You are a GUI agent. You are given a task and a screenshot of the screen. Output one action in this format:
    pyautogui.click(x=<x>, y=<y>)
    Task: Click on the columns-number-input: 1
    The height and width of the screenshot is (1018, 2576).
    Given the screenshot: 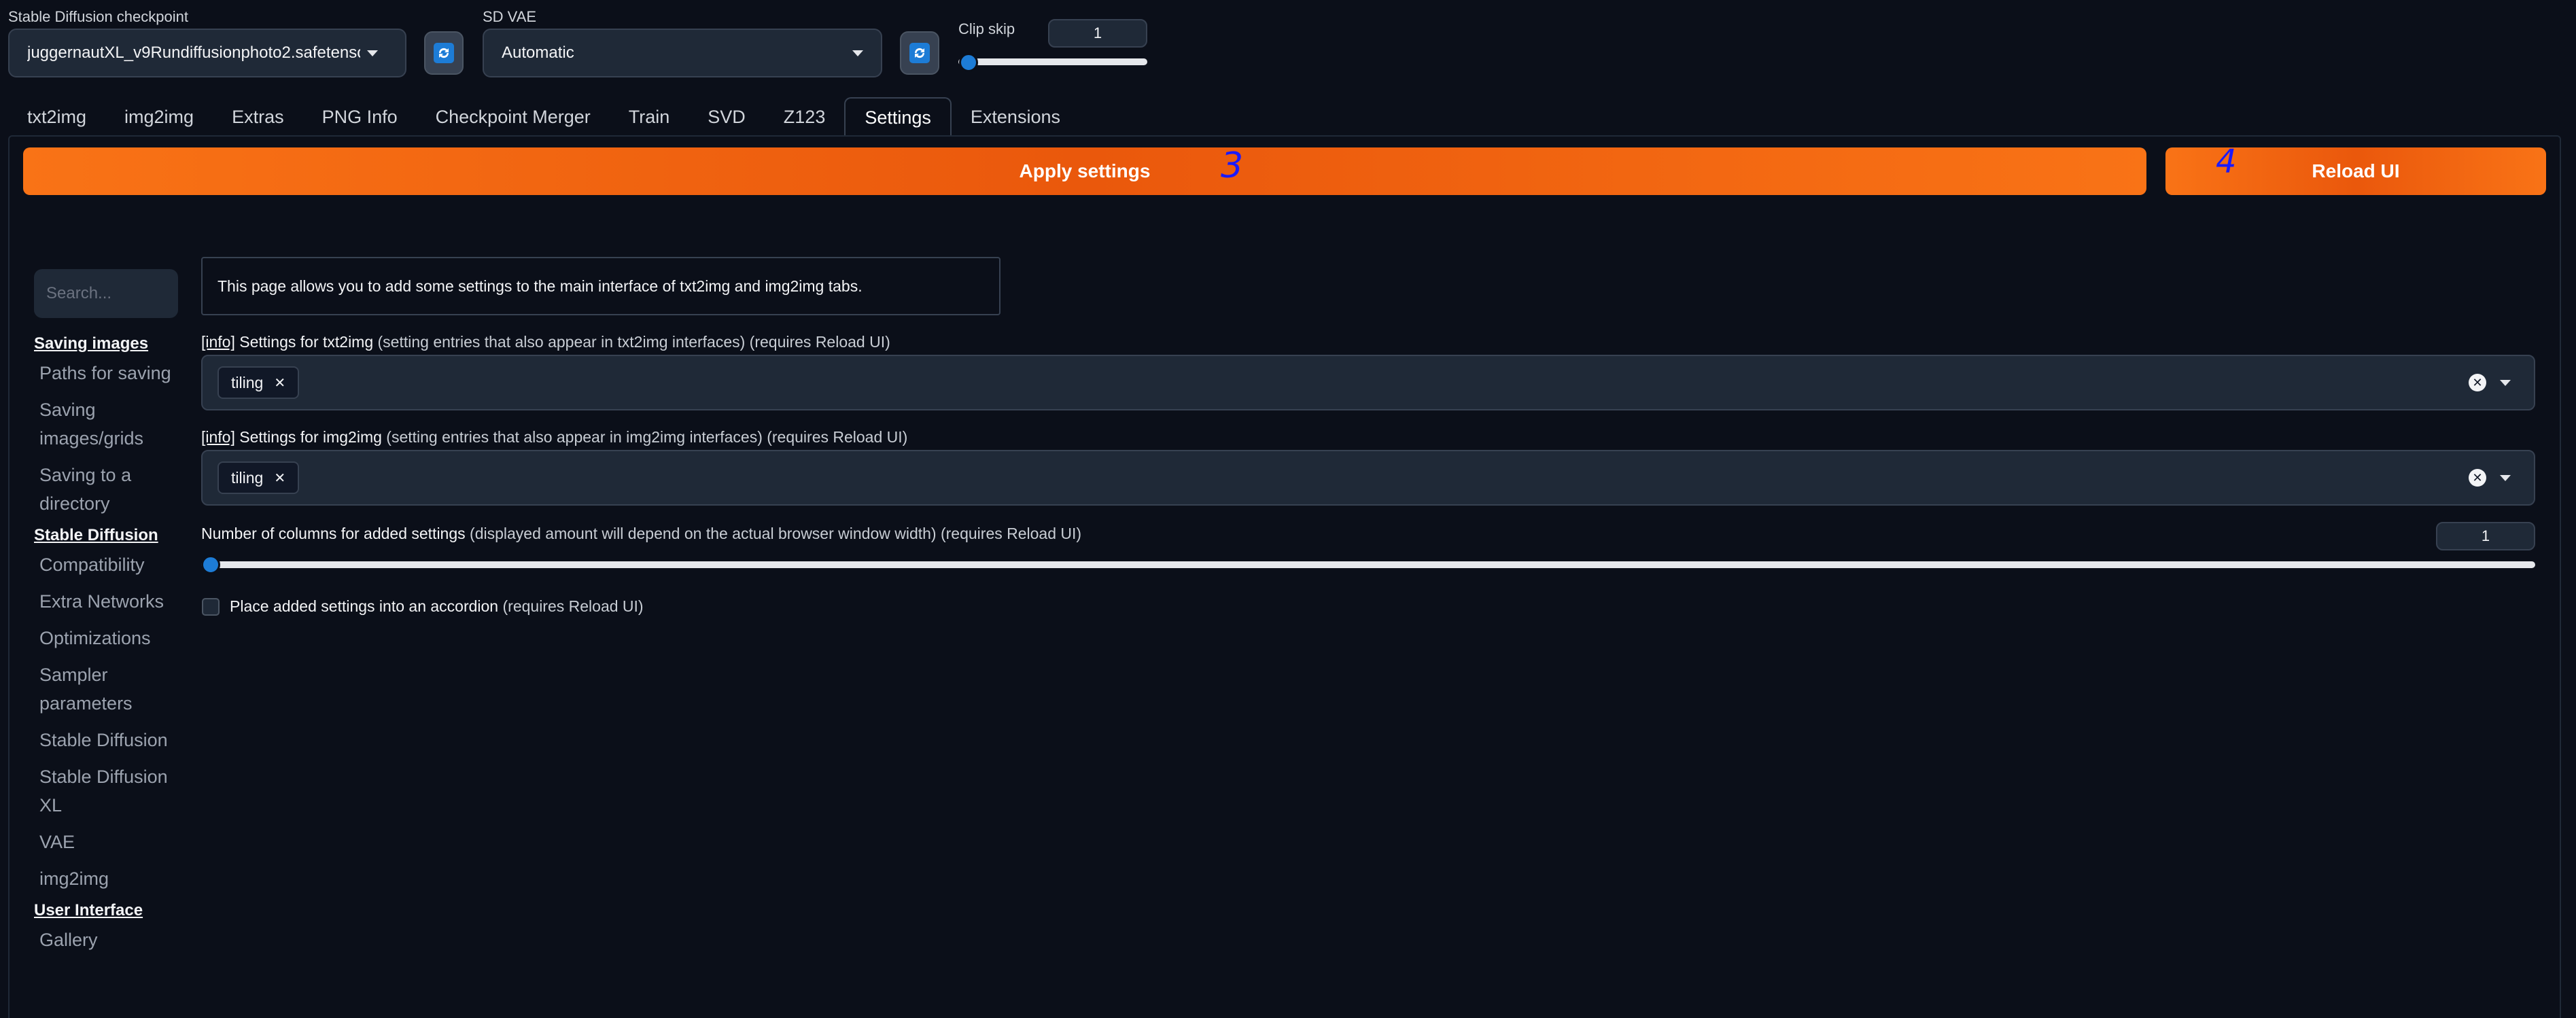 What is the action you would take?
    pyautogui.click(x=2485, y=536)
    